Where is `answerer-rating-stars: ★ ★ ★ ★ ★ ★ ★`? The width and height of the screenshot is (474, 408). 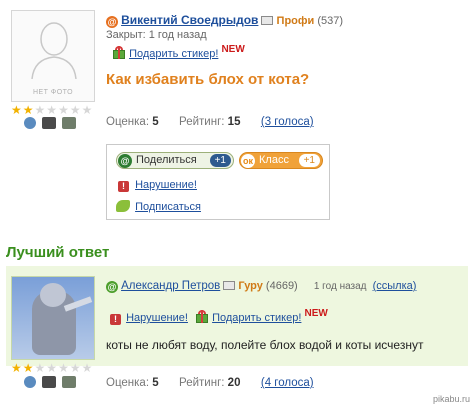 answerer-rating-stars: ★ ★ ★ ★ ★ ★ ★ is located at coordinates (51, 368).